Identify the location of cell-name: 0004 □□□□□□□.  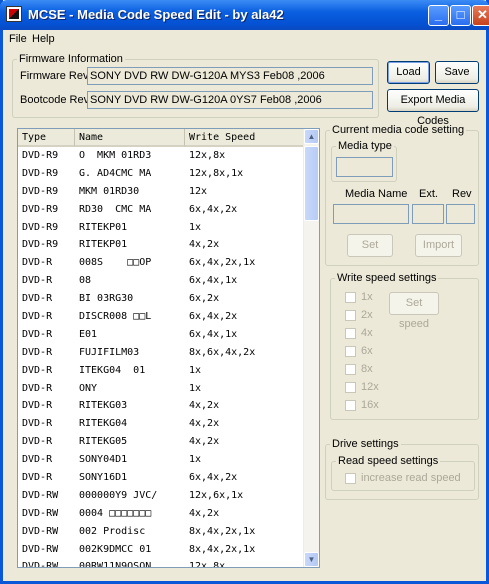
(115, 513).